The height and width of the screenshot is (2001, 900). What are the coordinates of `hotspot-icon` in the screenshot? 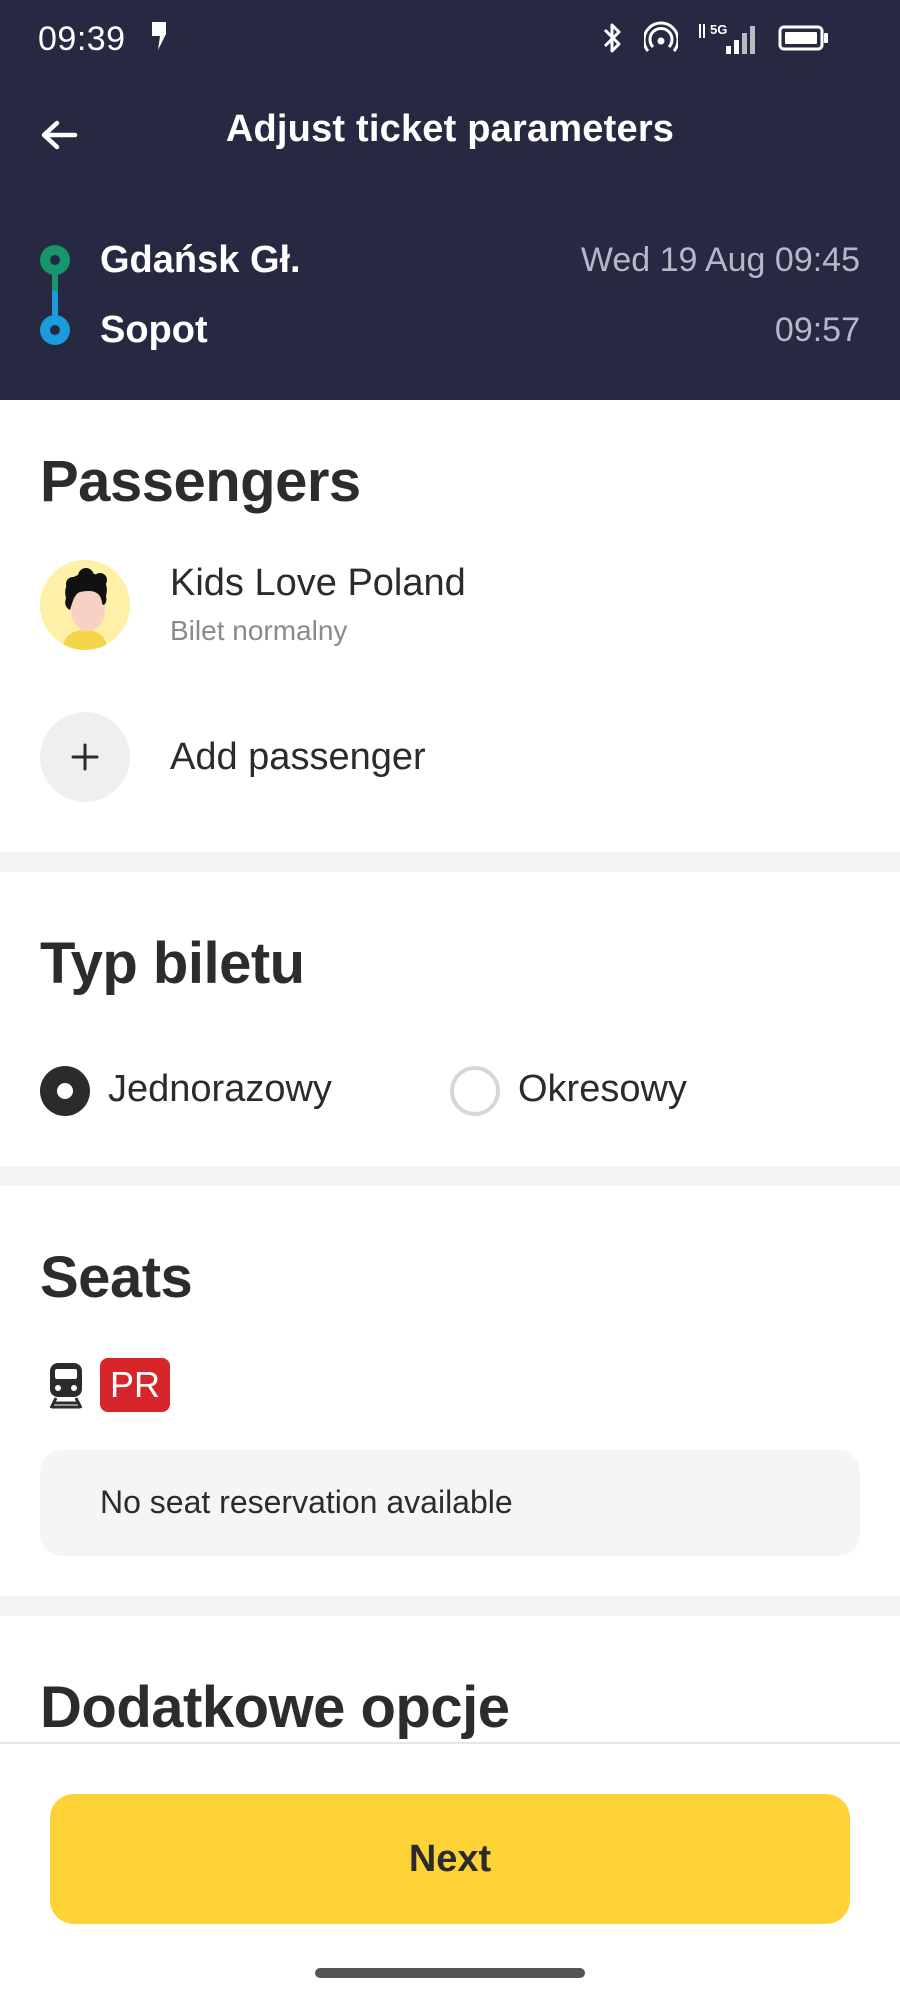 It's located at (661, 36).